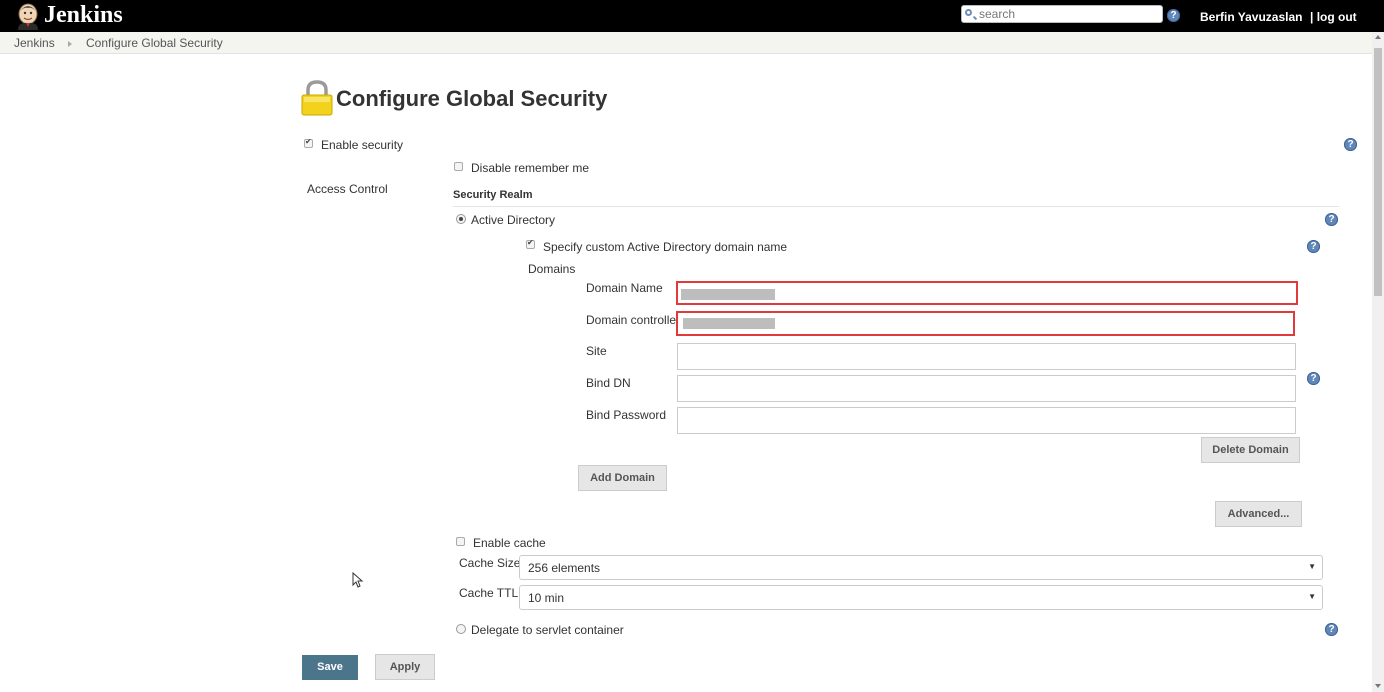 The height and width of the screenshot is (692, 1384). What do you see at coordinates (1069, 14) in the screenshot?
I see `search-input` at bounding box center [1069, 14].